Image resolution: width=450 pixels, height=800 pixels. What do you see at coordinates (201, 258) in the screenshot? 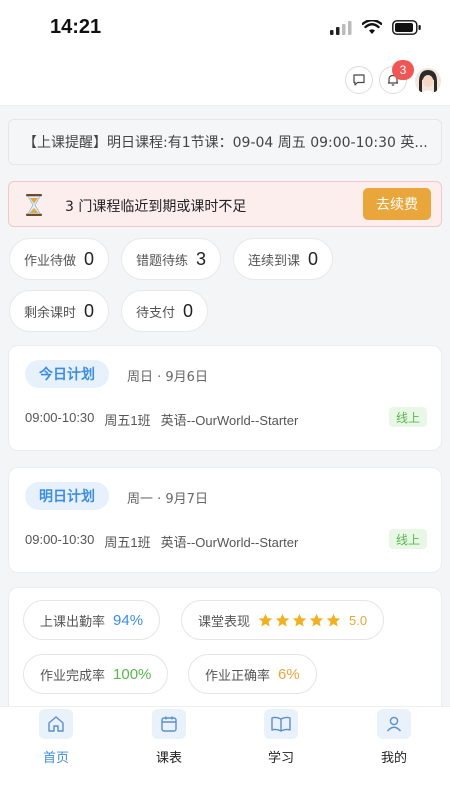
I see `chip-value: 3` at bounding box center [201, 258].